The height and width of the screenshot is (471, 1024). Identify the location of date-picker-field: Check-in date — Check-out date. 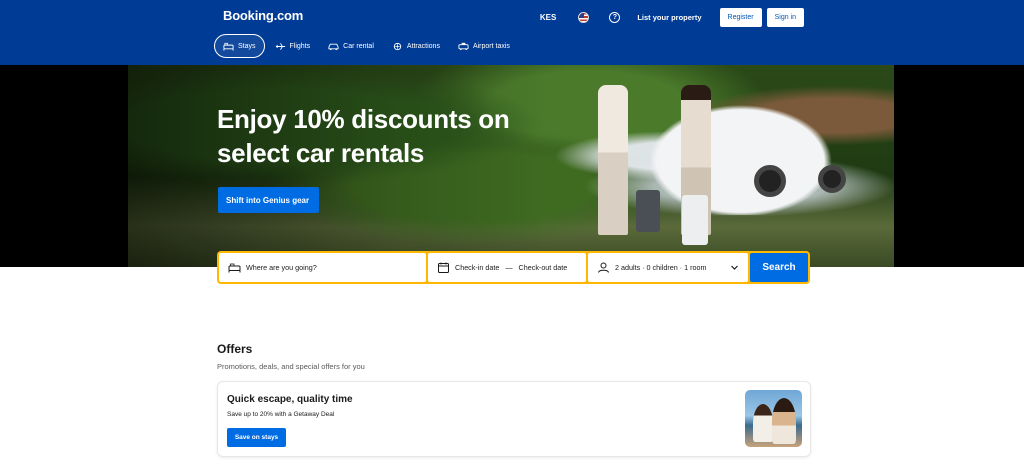
(507, 267).